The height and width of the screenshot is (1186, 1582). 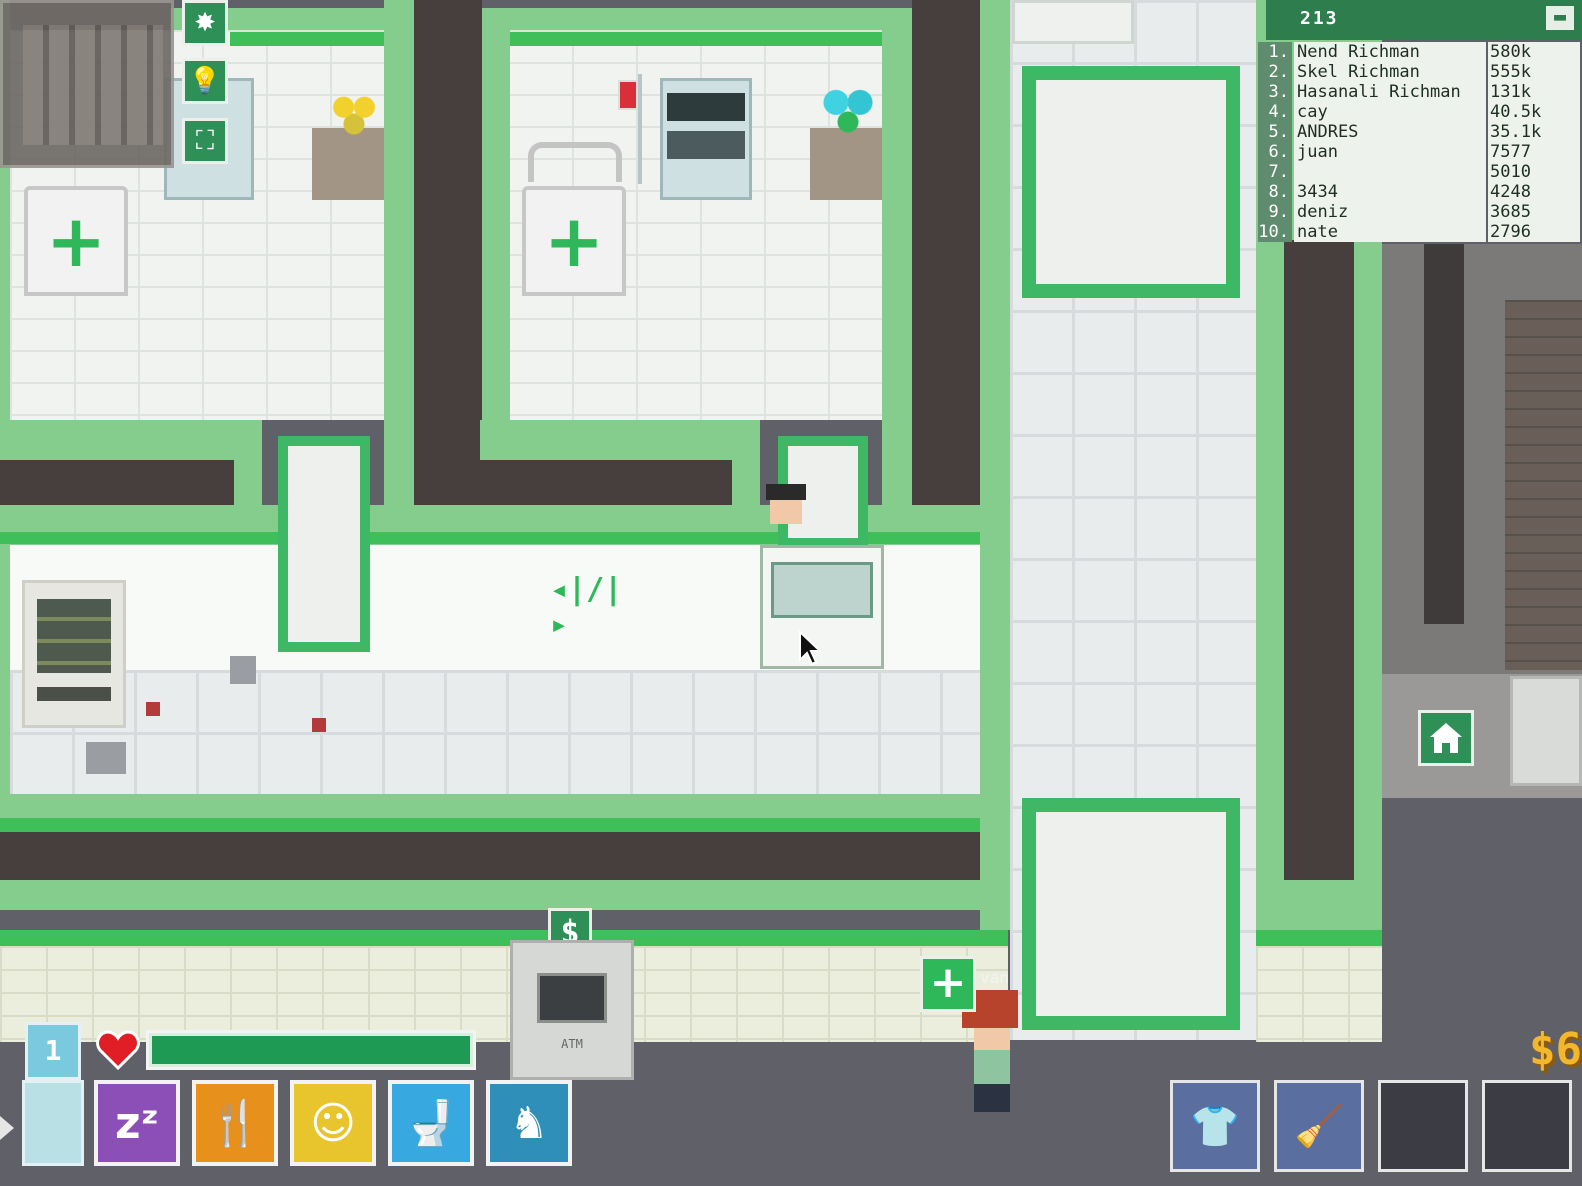 What do you see at coordinates (1131, 914) in the screenshot?
I see `corridor-door-bottom` at bounding box center [1131, 914].